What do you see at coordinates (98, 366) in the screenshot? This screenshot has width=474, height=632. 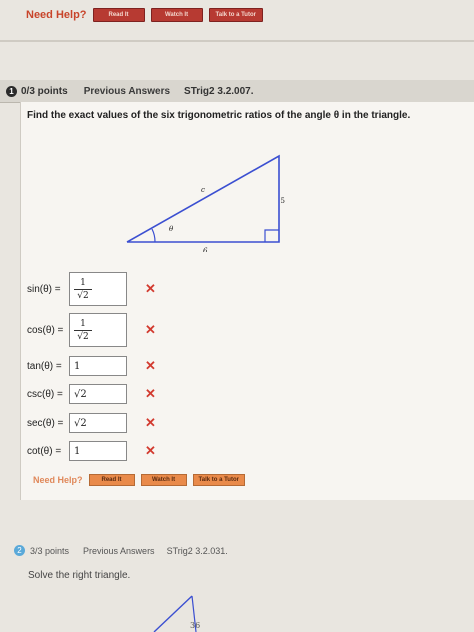 I see `tan-answer-field: 1` at bounding box center [98, 366].